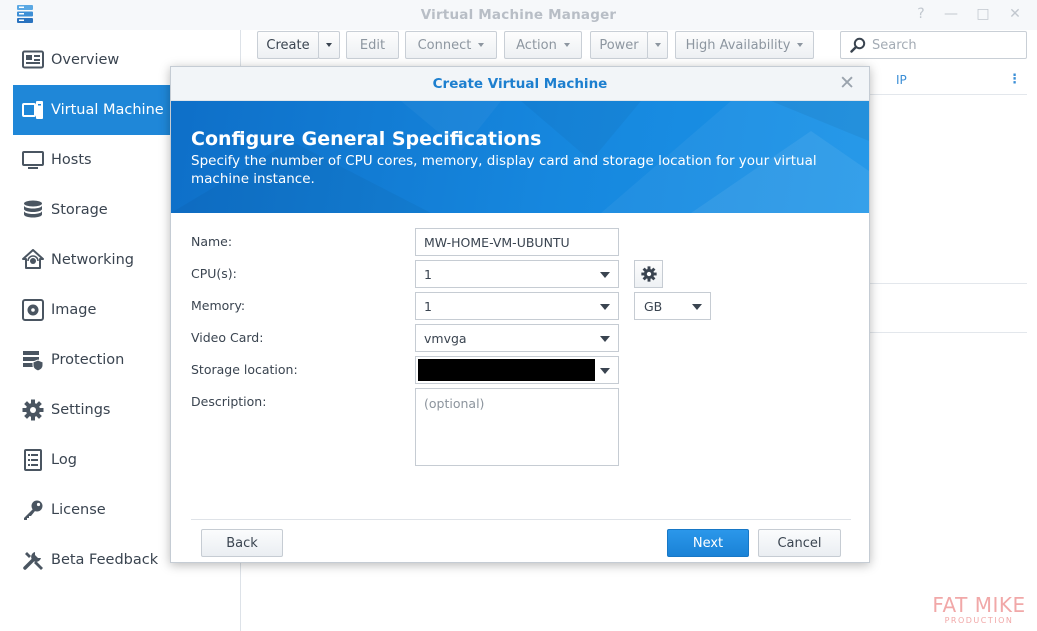 The image size is (1037, 631). Describe the element at coordinates (78, 510) in the screenshot. I see `sidebar-item-label: License` at that location.